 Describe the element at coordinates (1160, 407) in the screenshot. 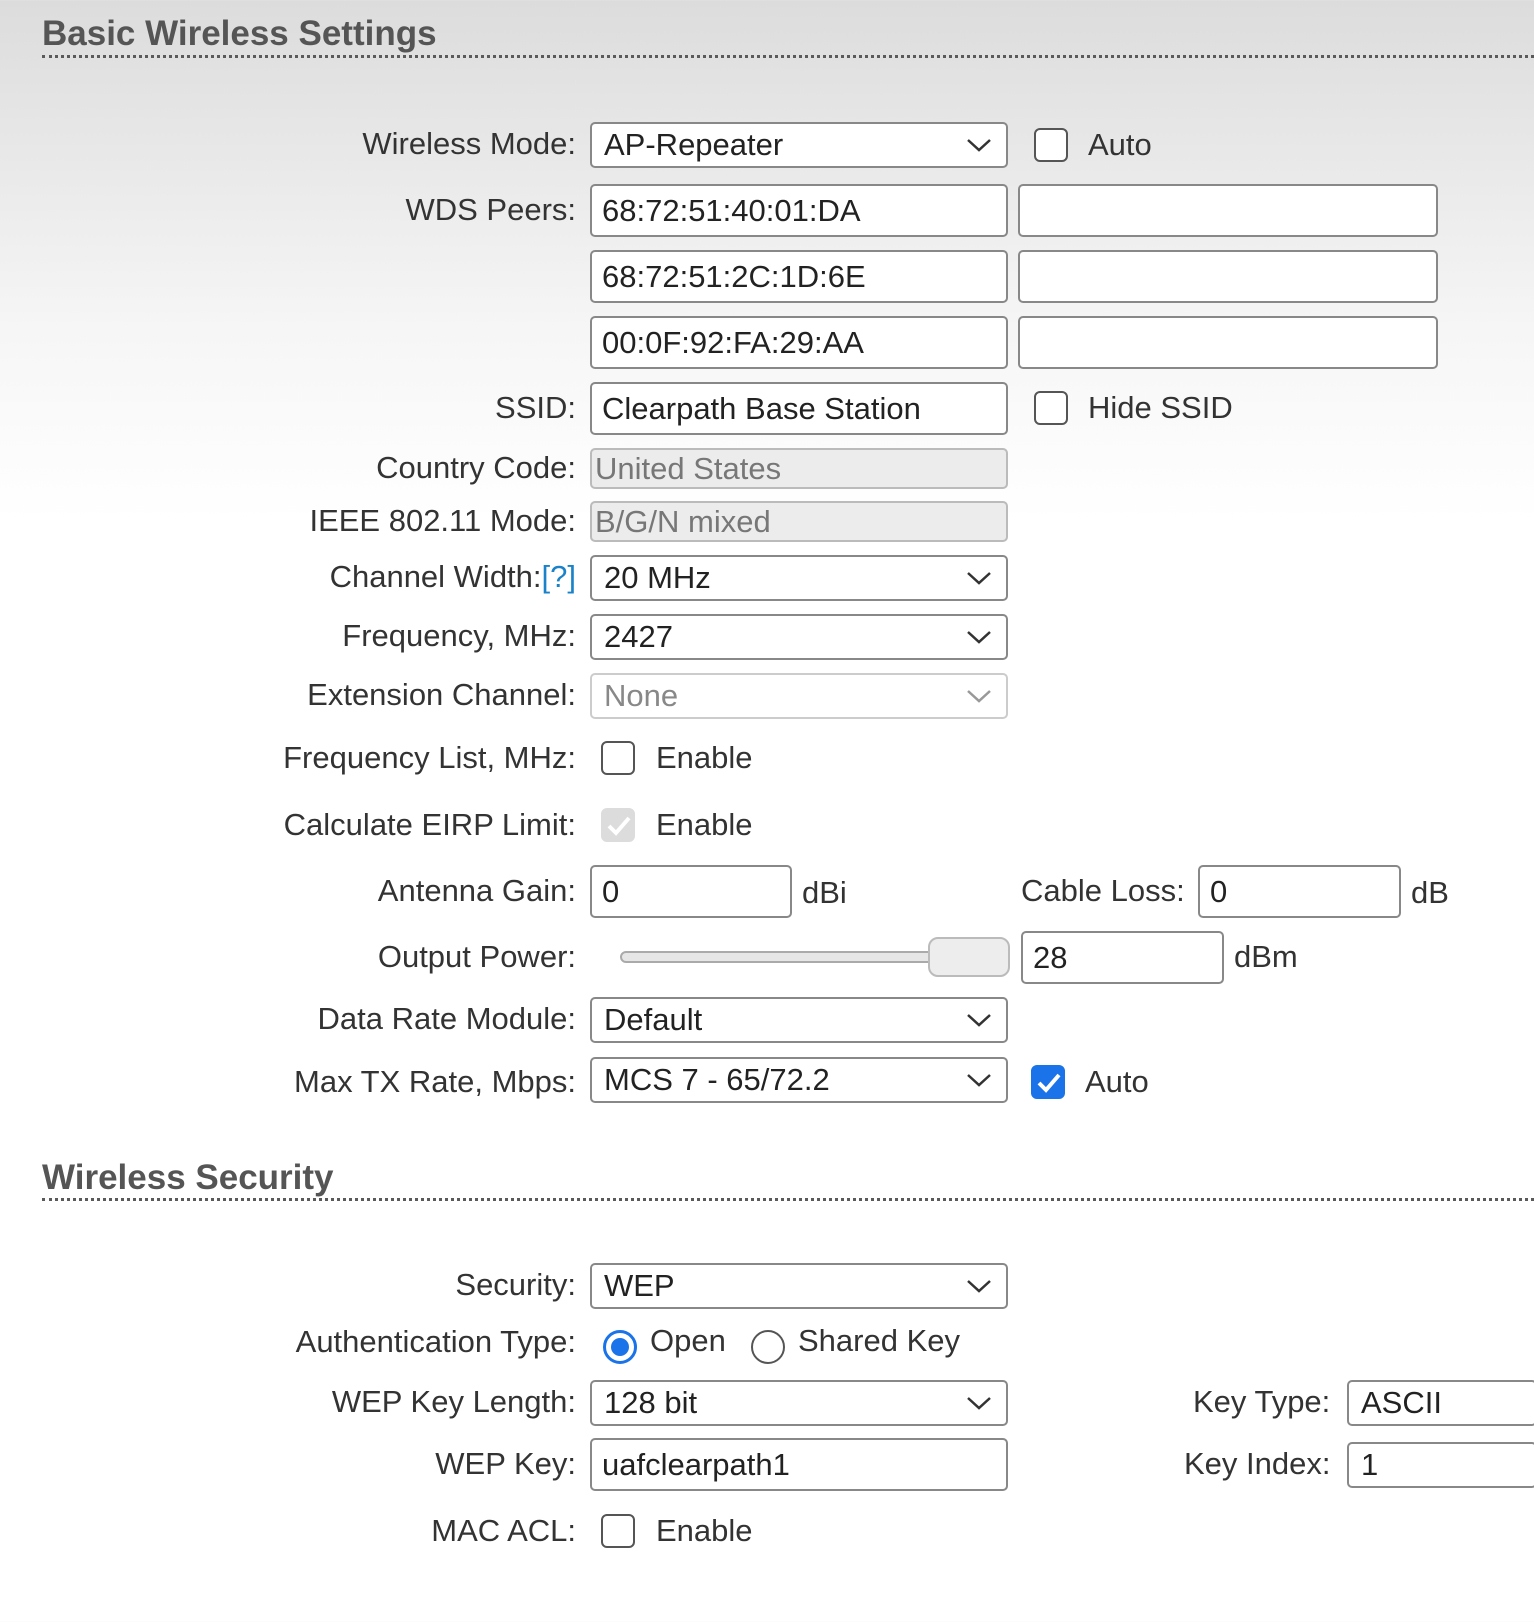

I see `hide-ssid-label: Hide SSID` at that location.